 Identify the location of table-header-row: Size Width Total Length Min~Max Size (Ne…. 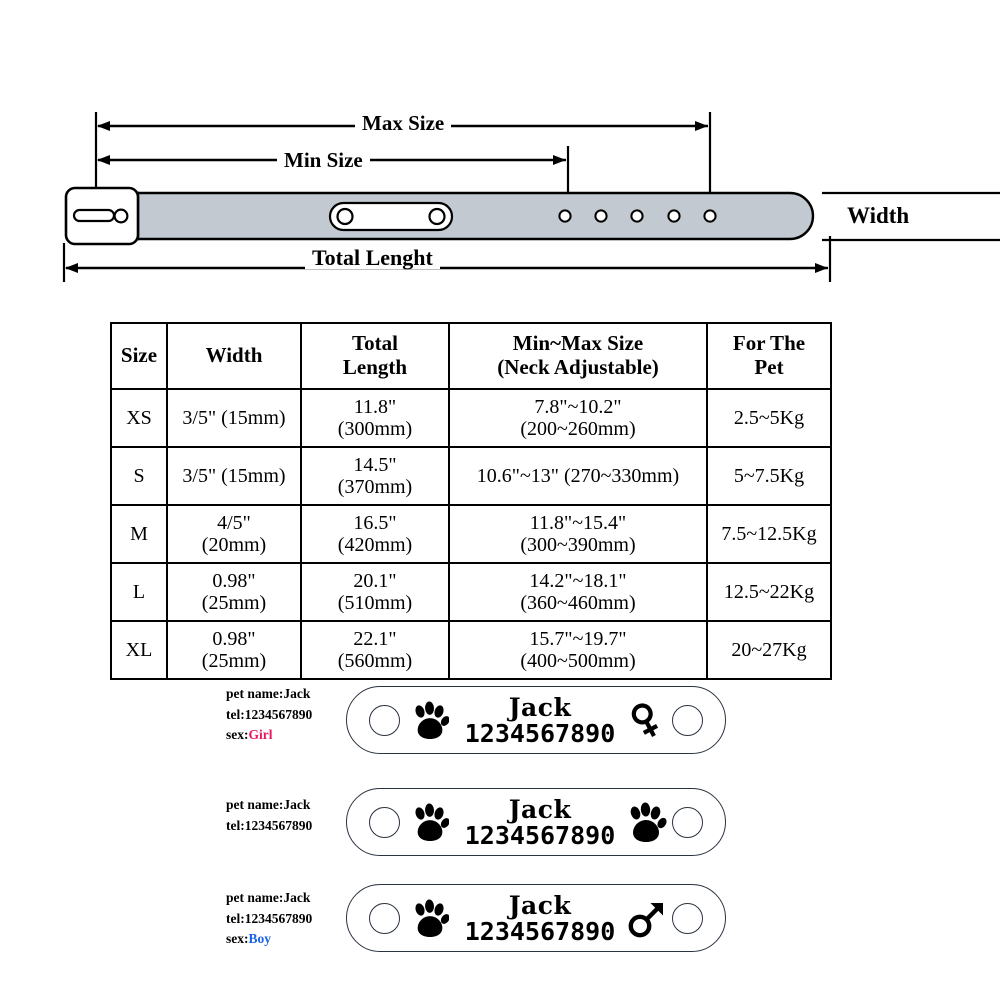
(471, 356).